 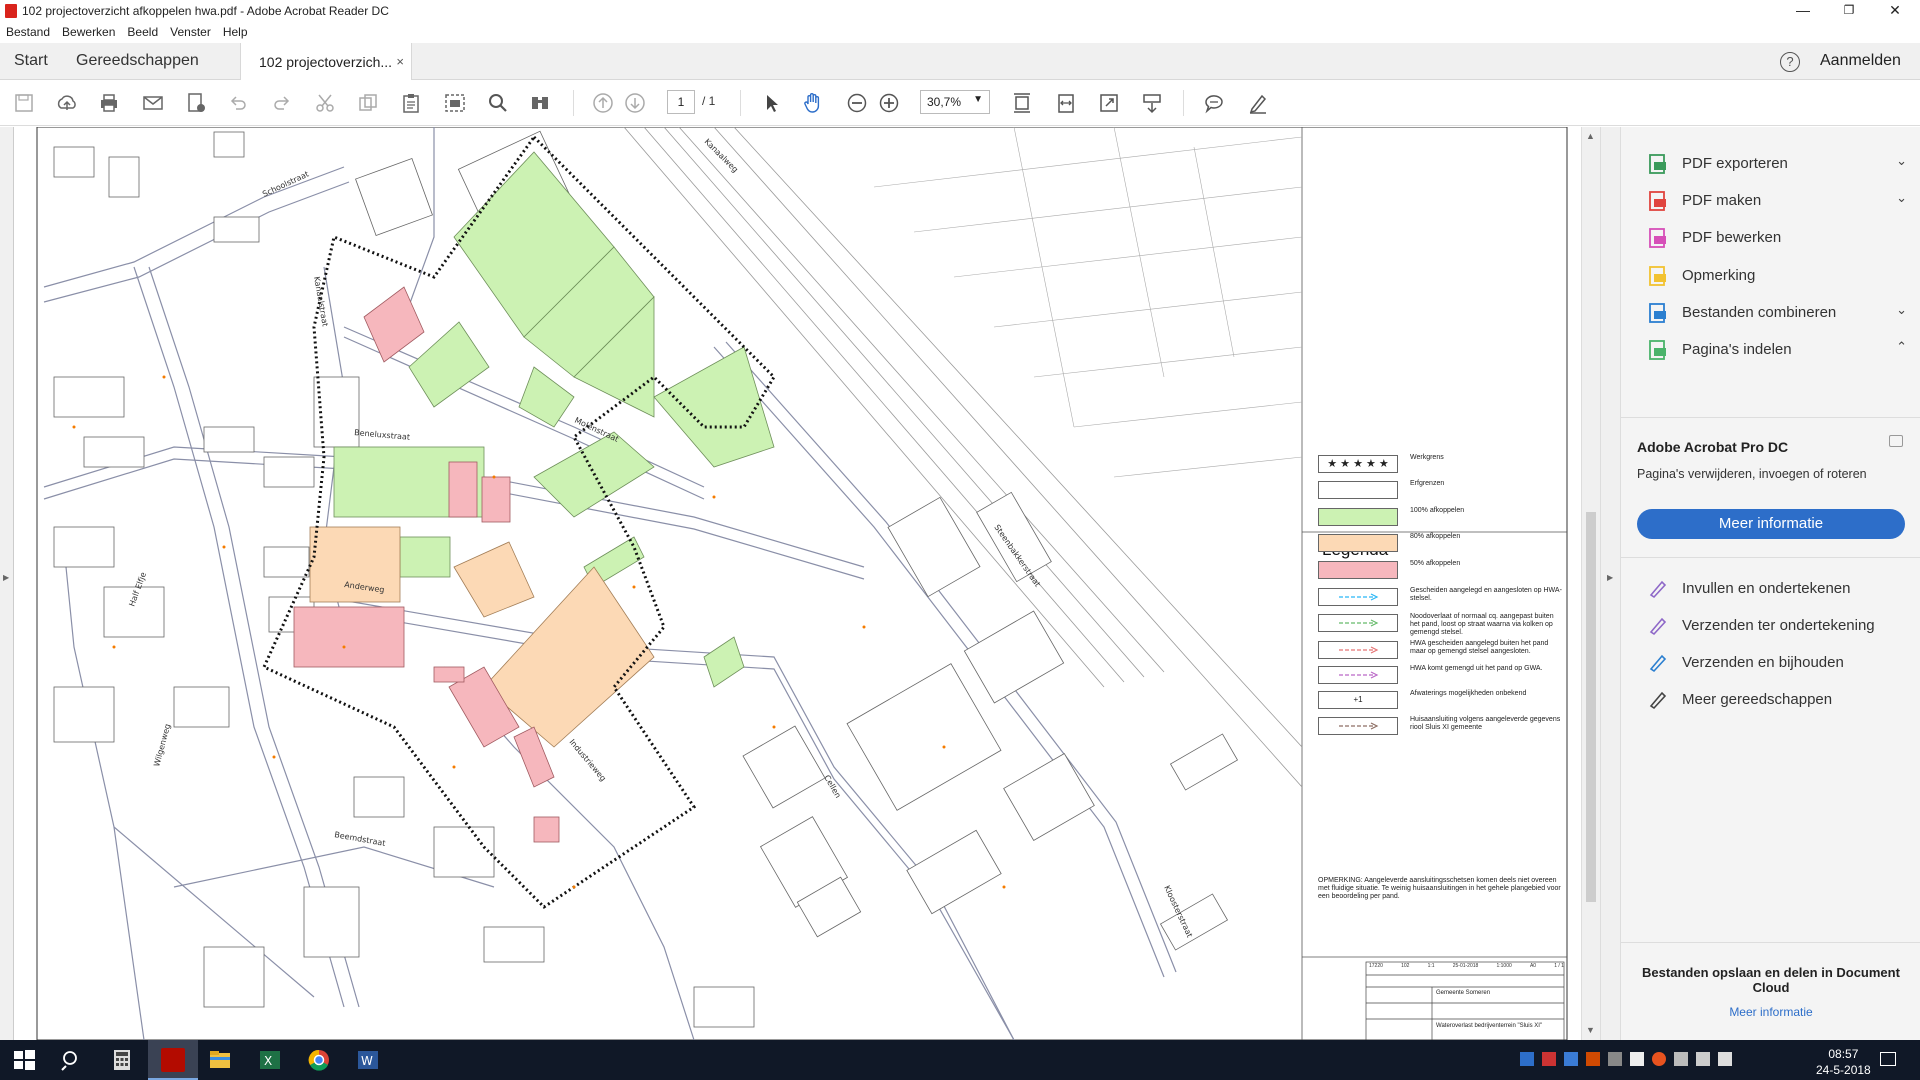 I want to click on windows-start-icon, so click(x=24, y=1060).